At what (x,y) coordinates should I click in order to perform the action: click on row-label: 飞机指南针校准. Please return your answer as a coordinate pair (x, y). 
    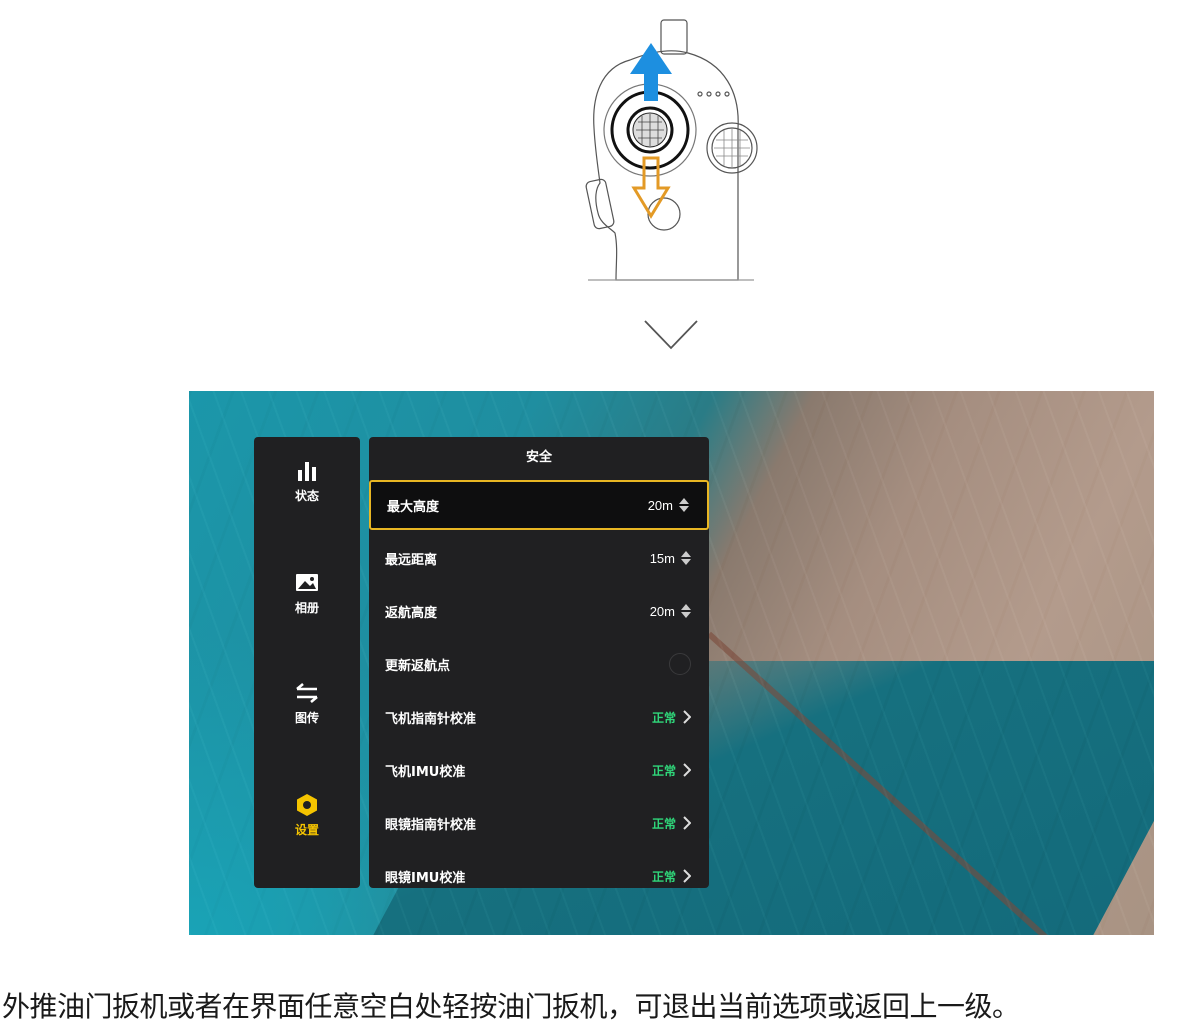
    Looking at the image, I should click on (431, 719).